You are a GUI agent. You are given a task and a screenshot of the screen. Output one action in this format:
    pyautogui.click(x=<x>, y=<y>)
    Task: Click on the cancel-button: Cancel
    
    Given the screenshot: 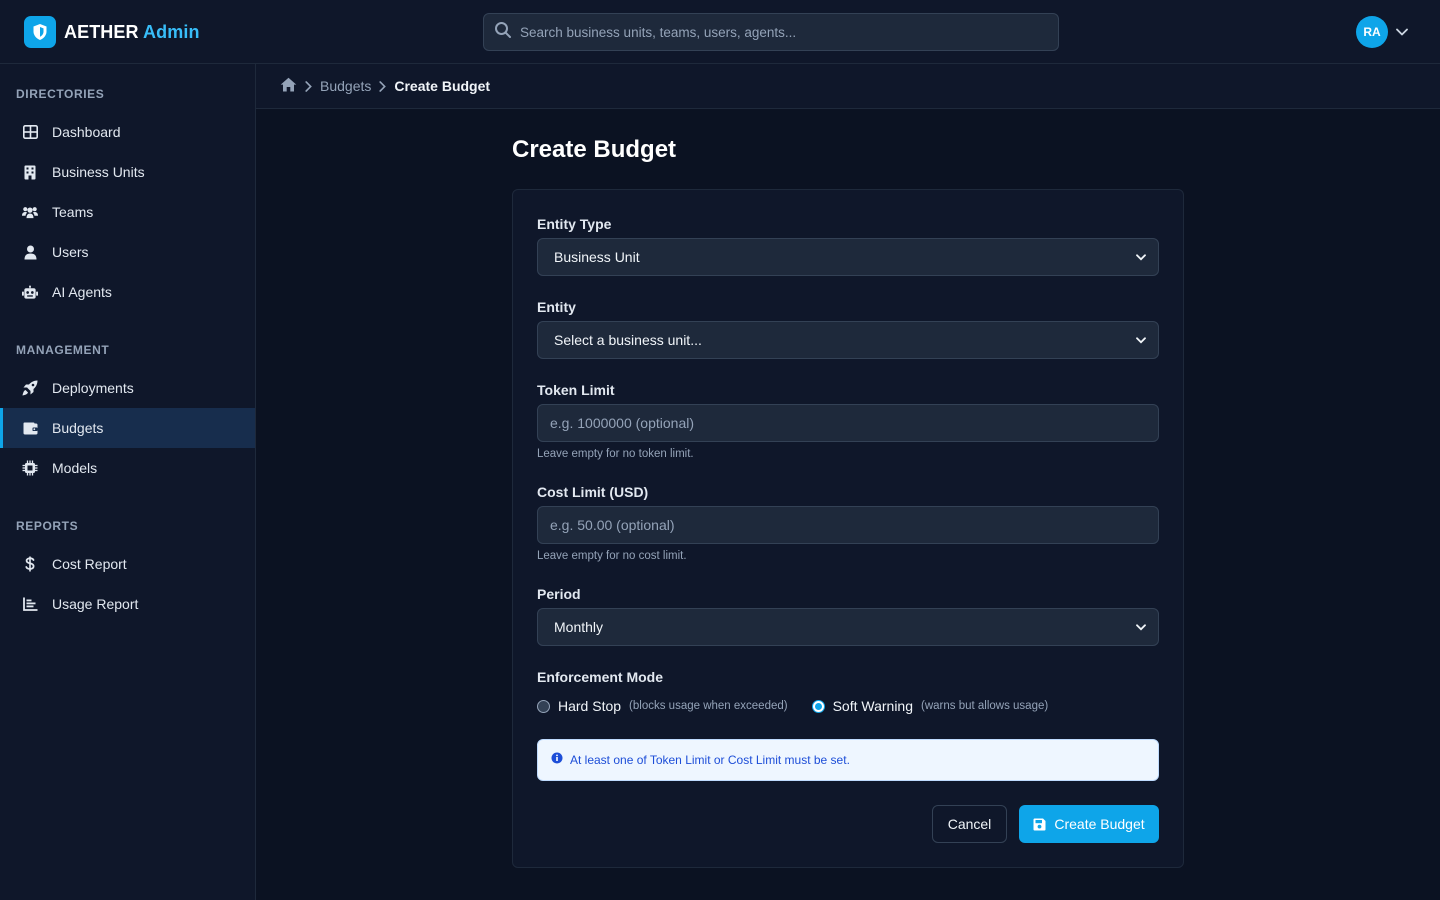 What is the action you would take?
    pyautogui.click(x=969, y=824)
    